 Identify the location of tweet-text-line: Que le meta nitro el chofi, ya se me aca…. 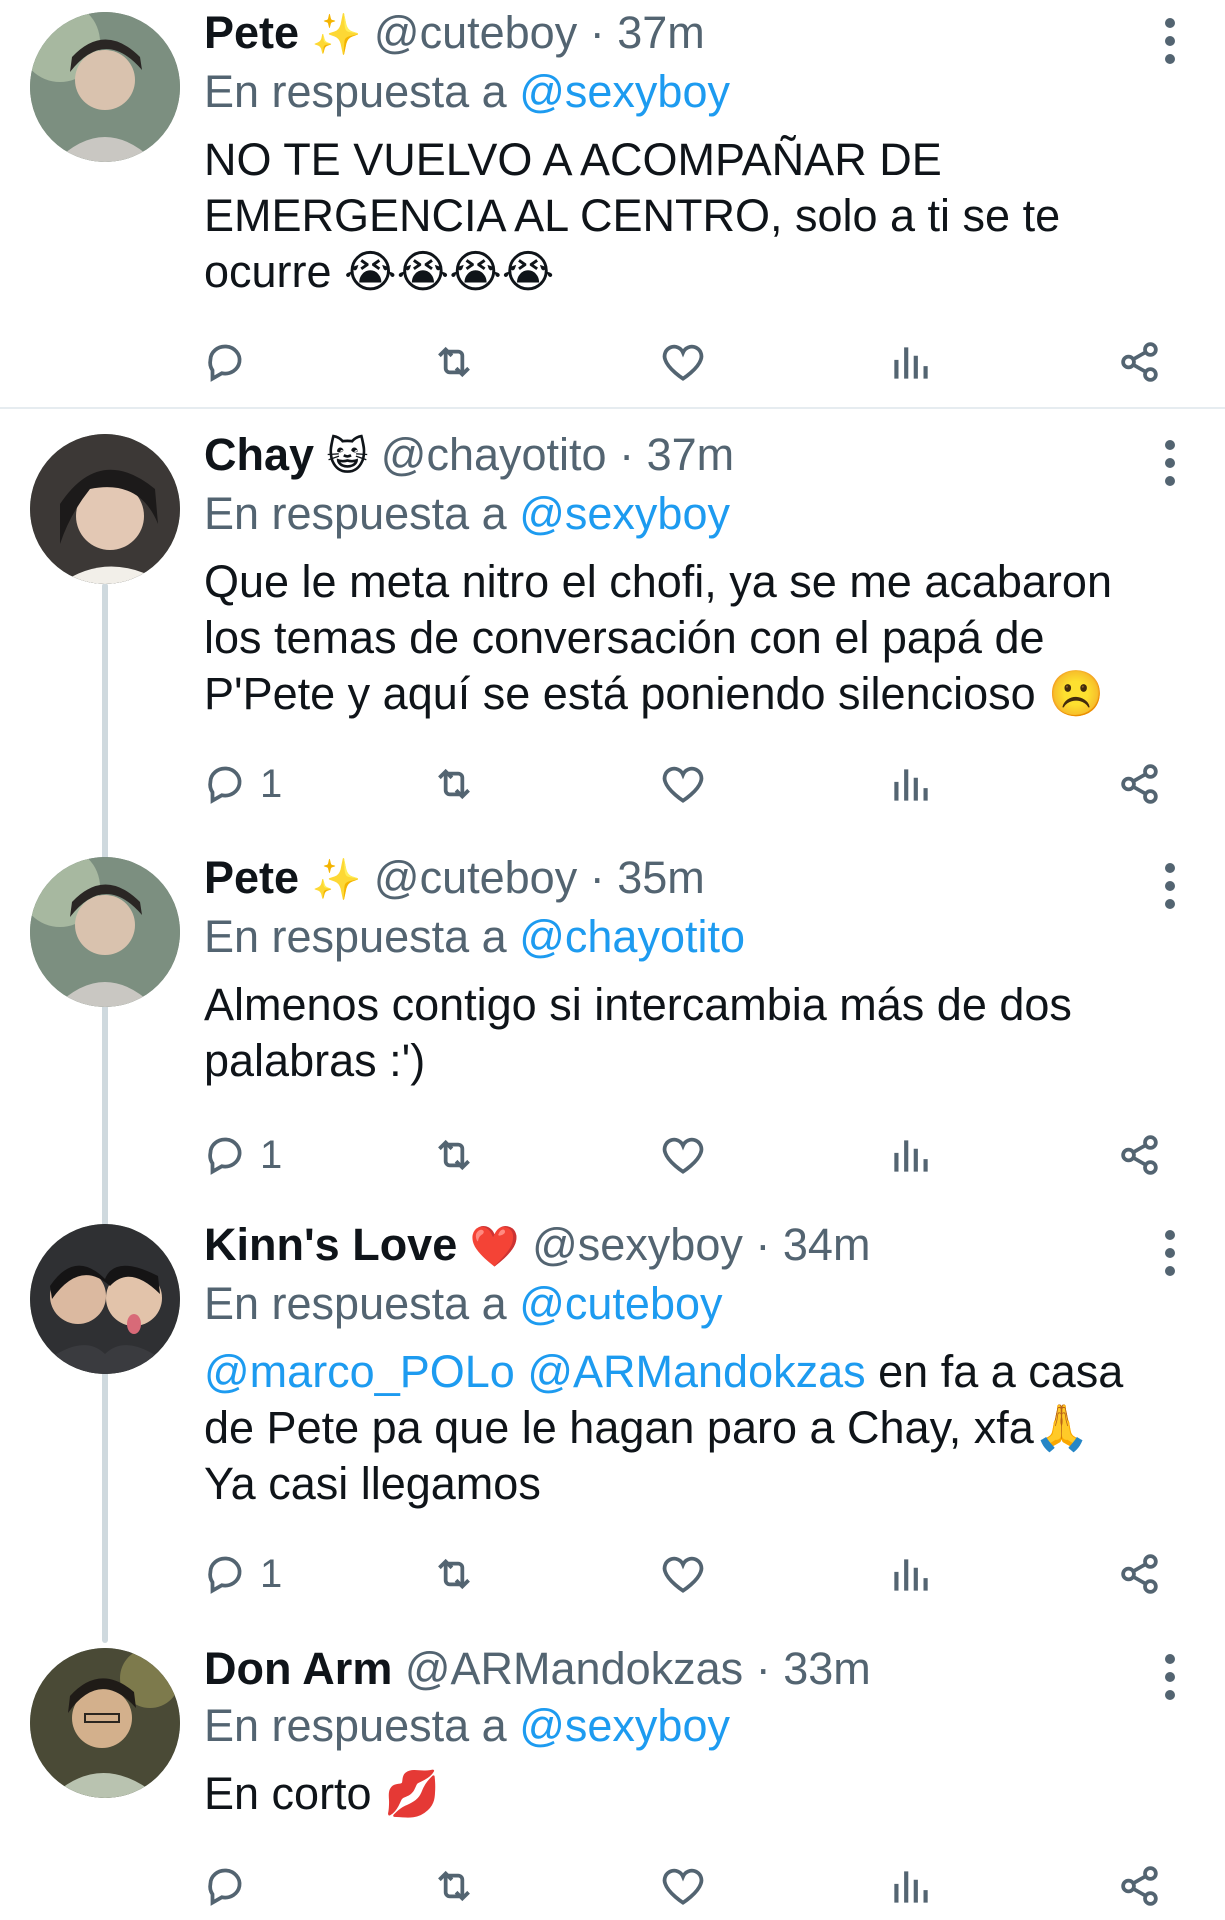
(658, 581).